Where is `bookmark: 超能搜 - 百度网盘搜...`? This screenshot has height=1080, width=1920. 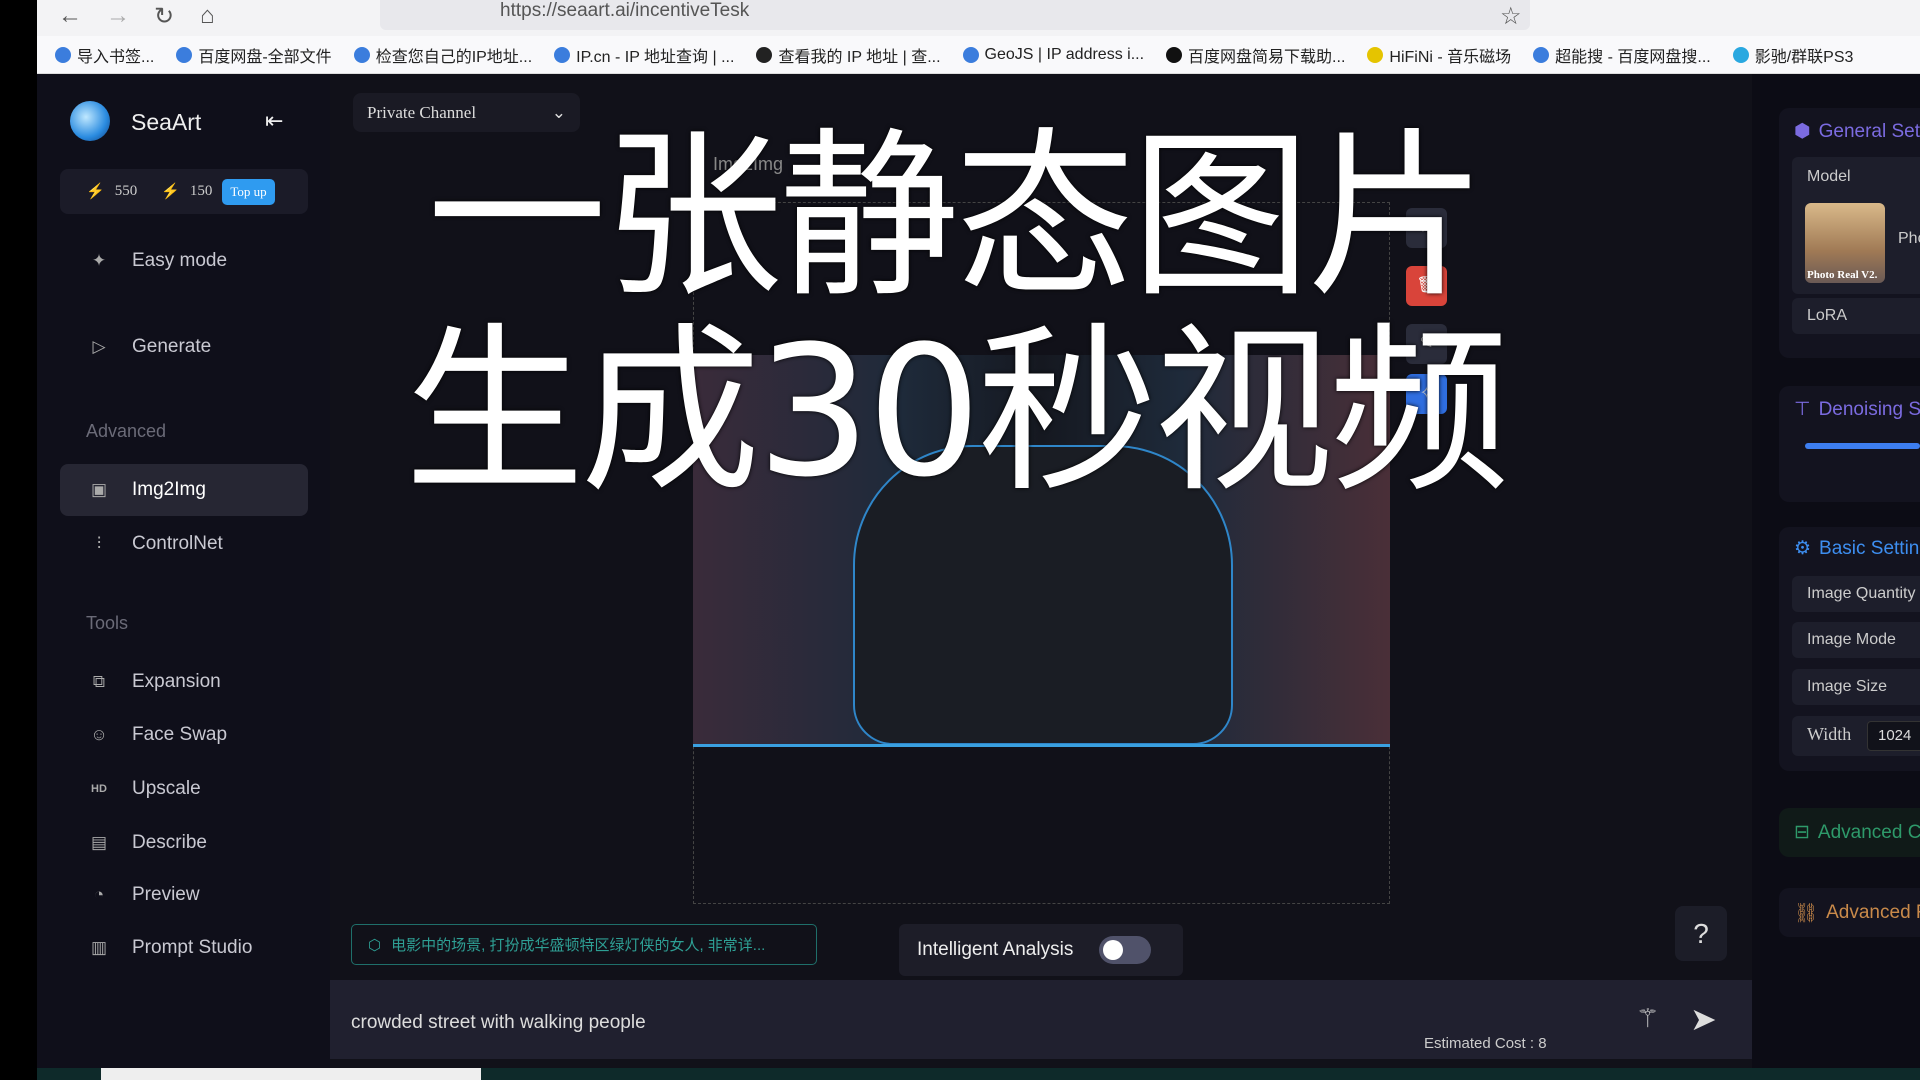
bookmark: 超能搜 - 百度网盘搜... is located at coordinates (1622, 55).